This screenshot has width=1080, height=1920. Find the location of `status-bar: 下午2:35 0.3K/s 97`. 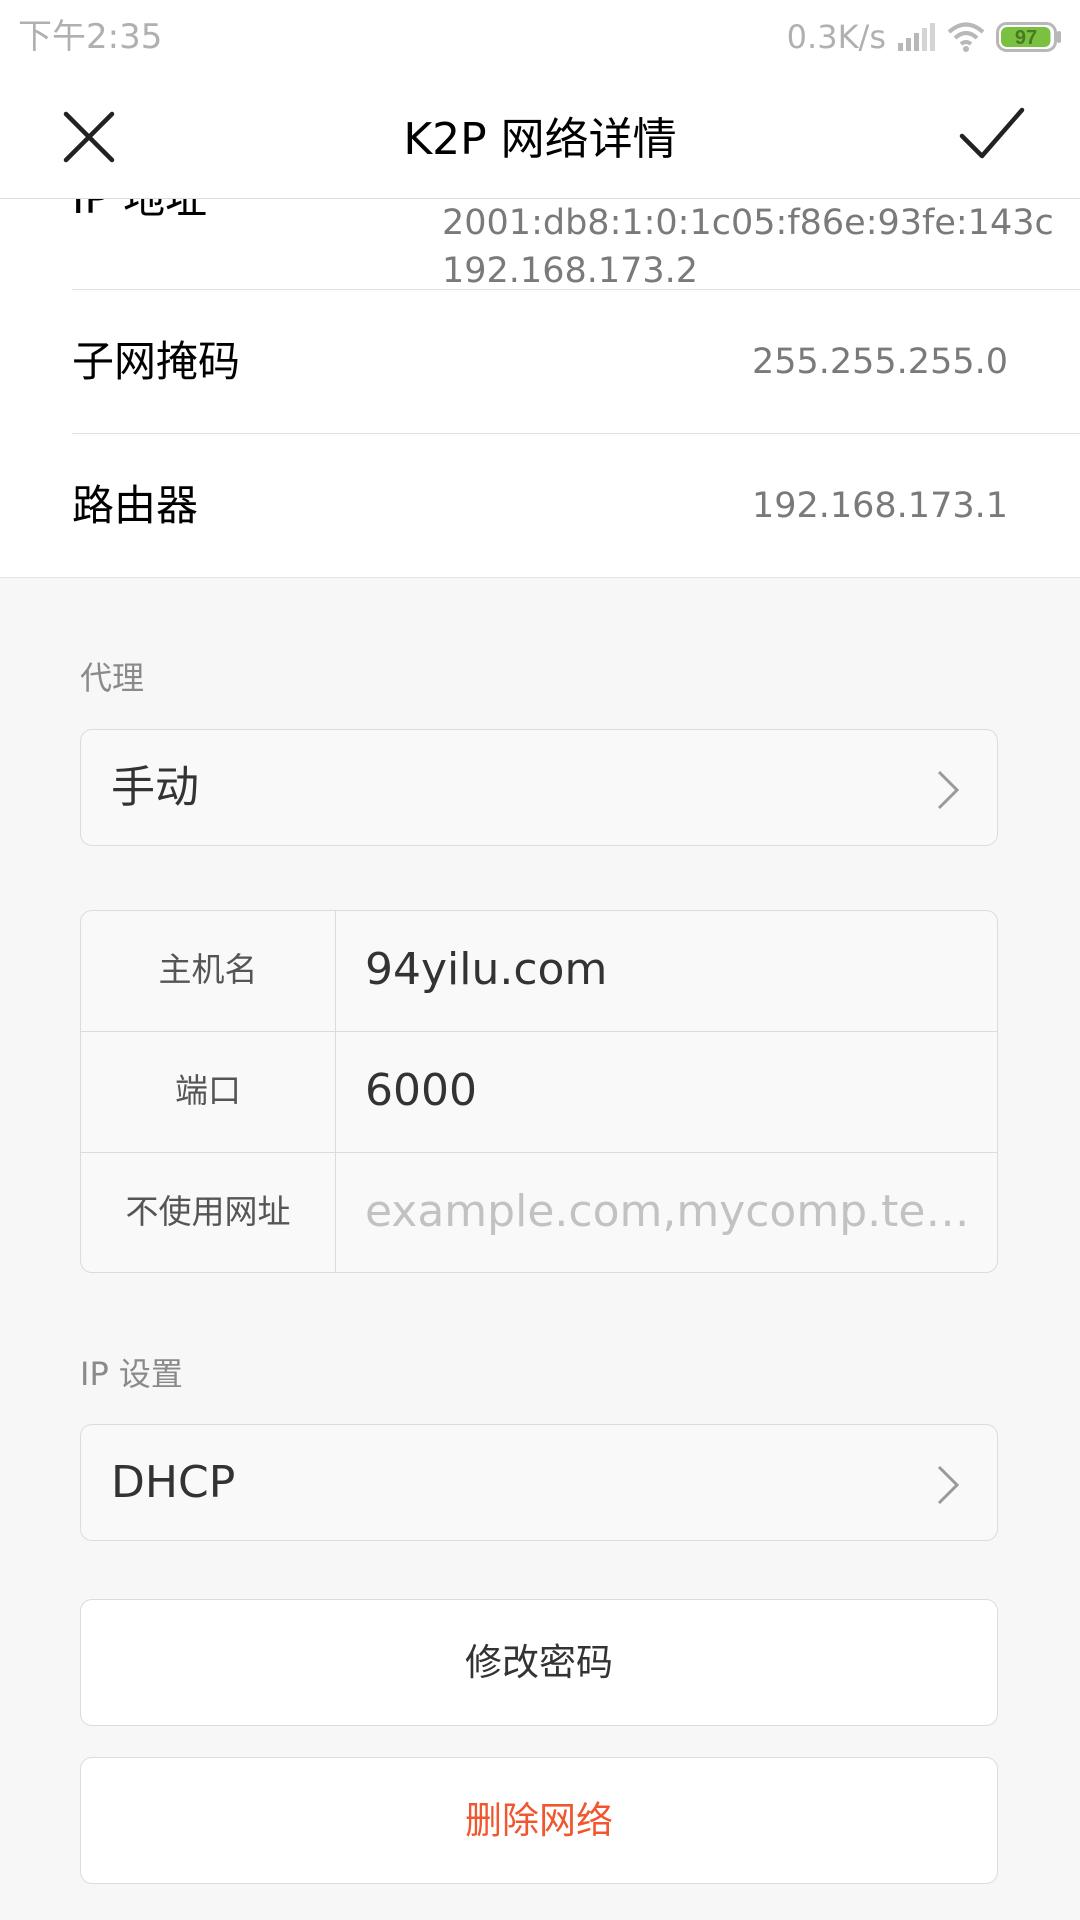

status-bar: 下午2:35 0.3K/s 97 is located at coordinates (540, 40).